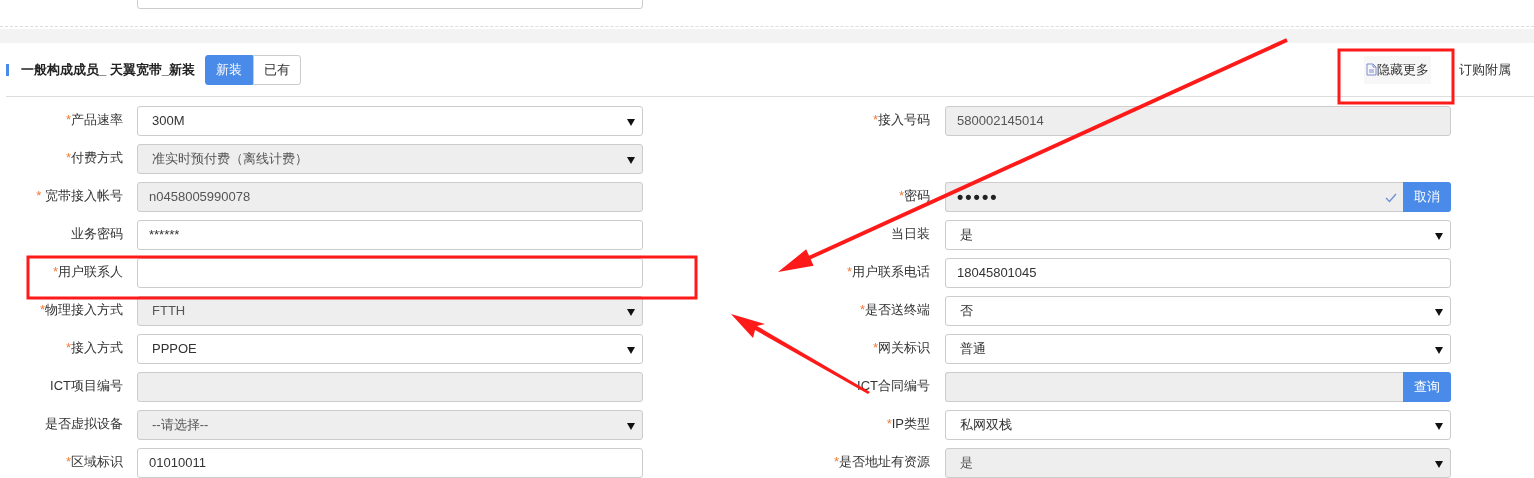  Describe the element at coordinates (84, 424) in the screenshot. I see `field-label: 是否虚拟设备` at that location.